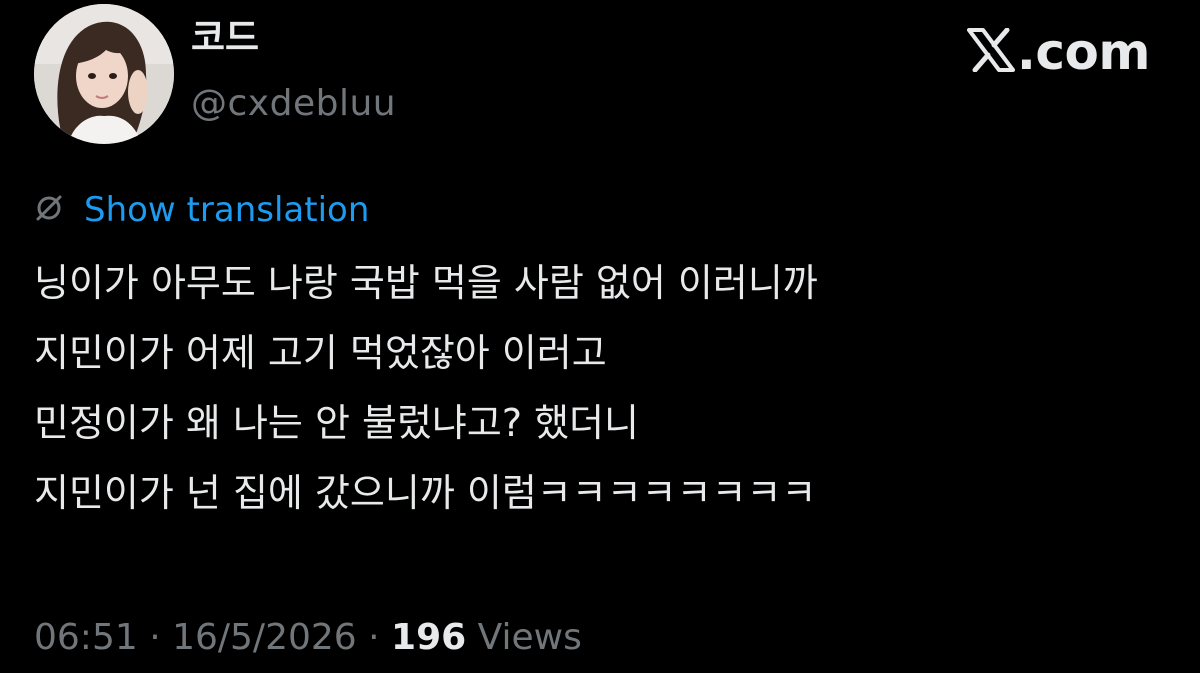 This screenshot has width=1200, height=673. I want to click on tweet-line: 민정이가 왜 나는 안 불렀냐고? 했더니, so click(336, 423).